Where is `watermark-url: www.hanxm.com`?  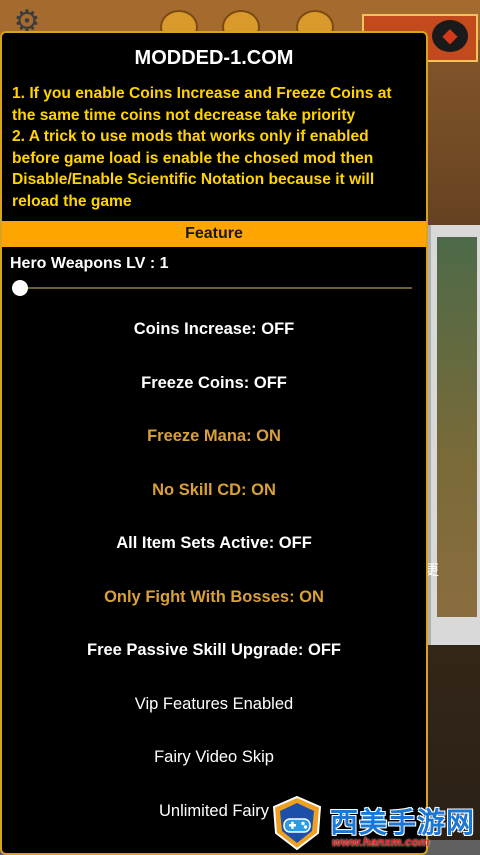
watermark-url: www.hanxm.com is located at coordinates (381, 842).